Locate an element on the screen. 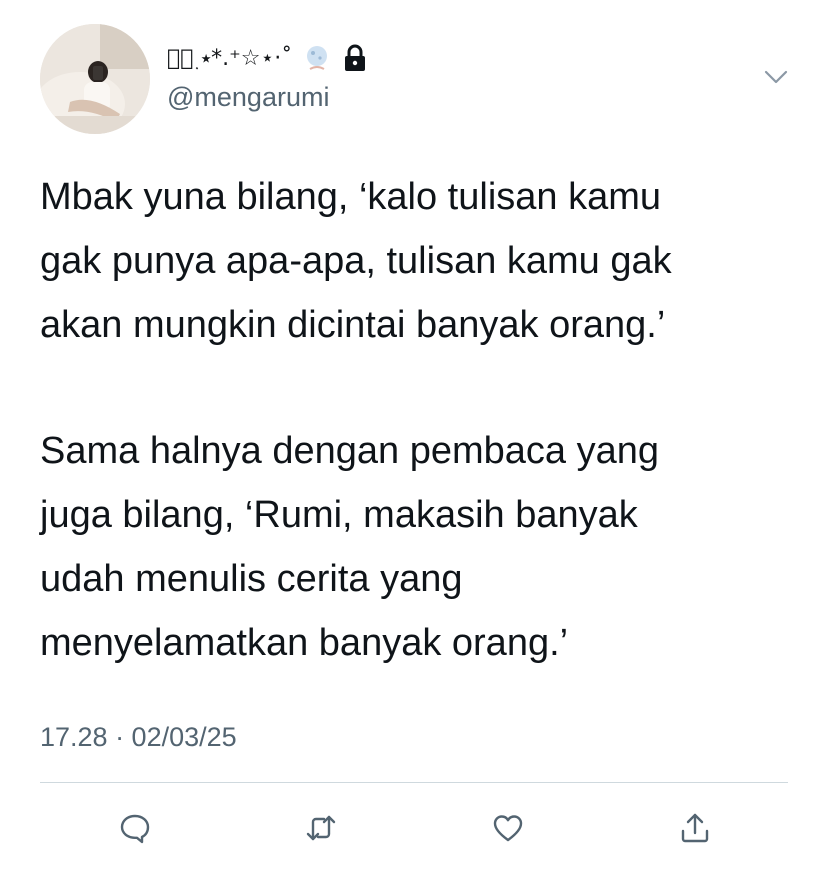 This screenshot has height=872, width=828. tweet-line: Mbak yuna bilang, ‘kalo tulisan kamu is located at coordinates (351, 197).